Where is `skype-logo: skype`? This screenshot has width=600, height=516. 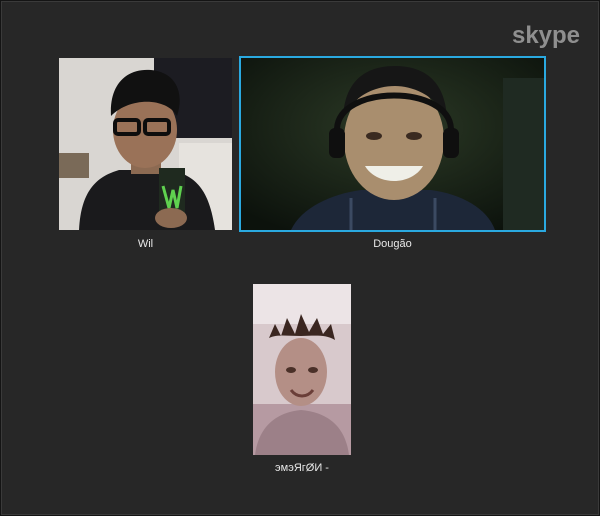 skype-logo: skype is located at coordinates (546, 36).